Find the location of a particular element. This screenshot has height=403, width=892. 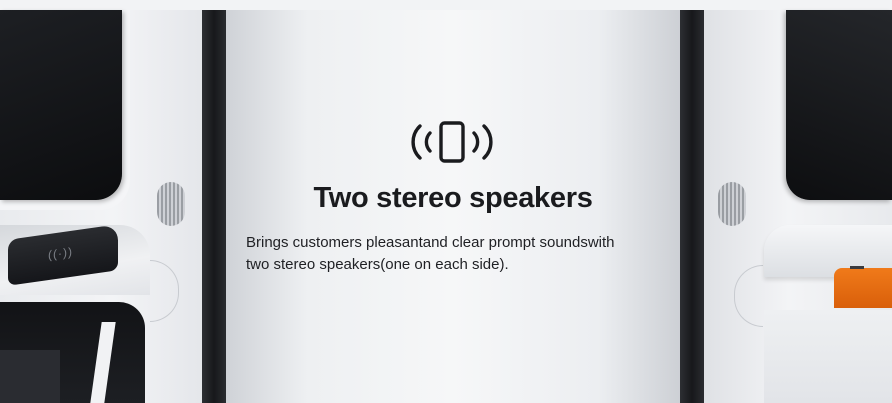

right-kiosk-screen is located at coordinates (839, 105).